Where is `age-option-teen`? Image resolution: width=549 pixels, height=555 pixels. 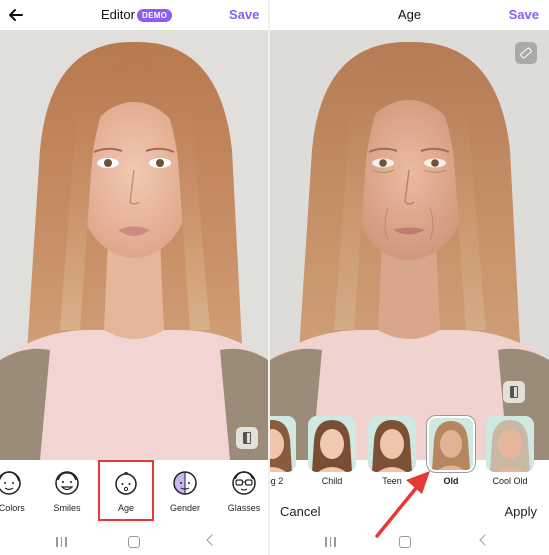 age-option-teen is located at coordinates (392, 444).